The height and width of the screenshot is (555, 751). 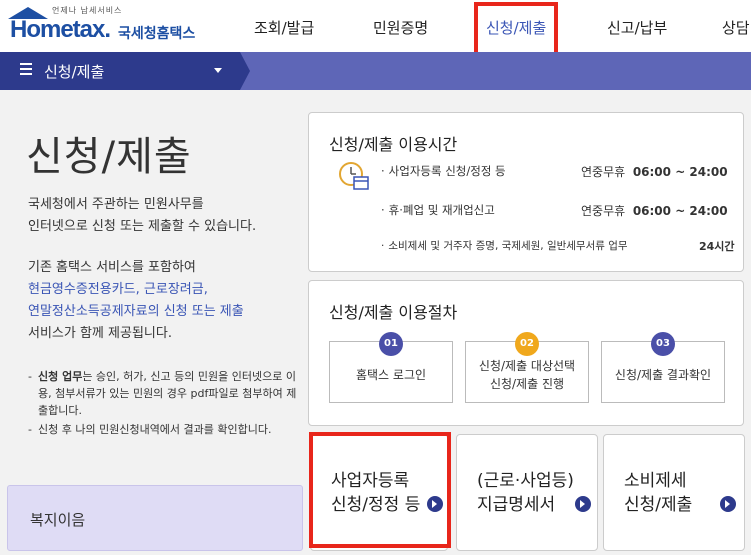 I want to click on hometax-logo: 언제나 납세서비스 Hometax. 국세청홈택스, so click(x=101, y=26).